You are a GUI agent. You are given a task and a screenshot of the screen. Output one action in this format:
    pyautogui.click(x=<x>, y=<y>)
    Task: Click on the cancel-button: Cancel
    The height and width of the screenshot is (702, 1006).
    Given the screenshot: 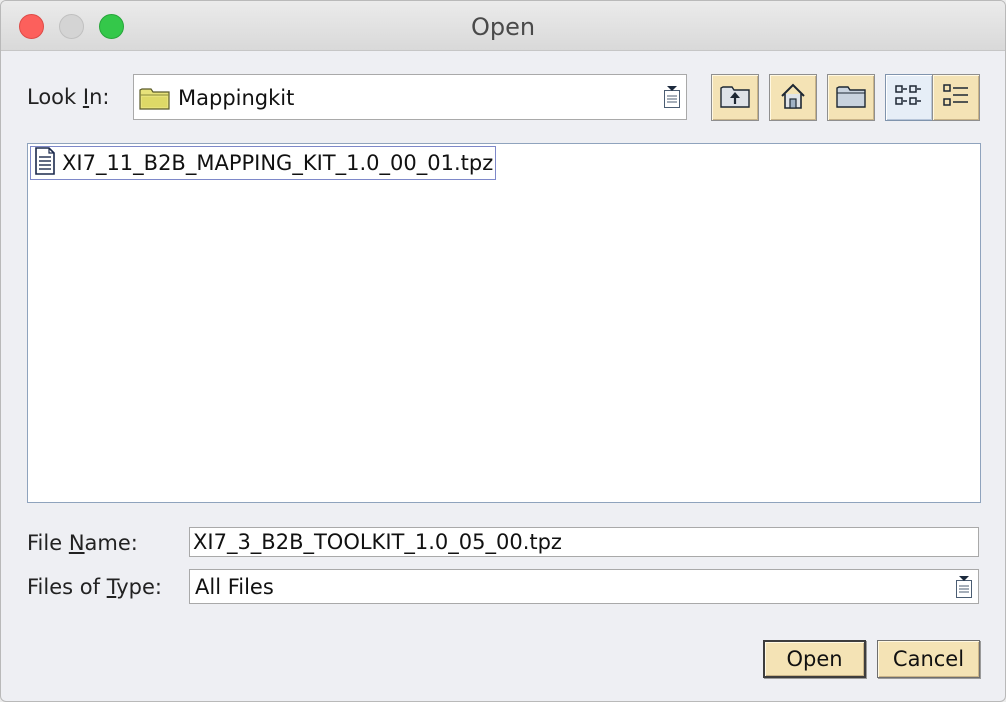 What is the action you would take?
    pyautogui.click(x=928, y=659)
    